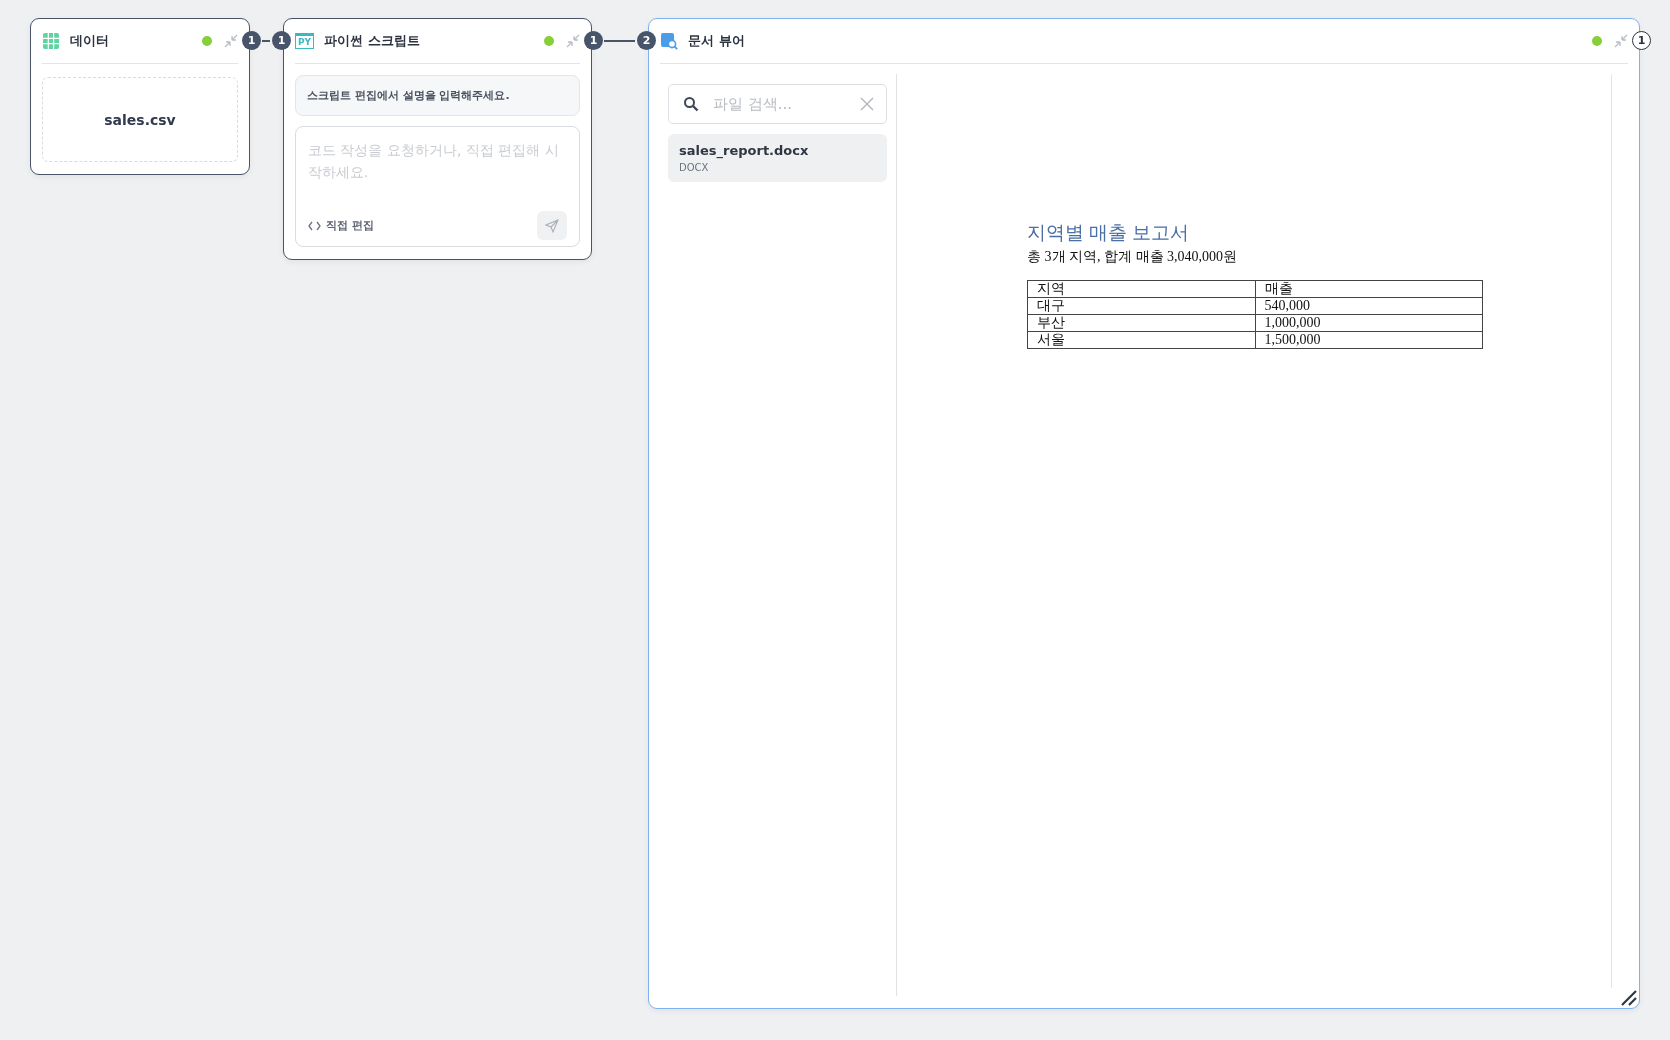  What do you see at coordinates (51, 41) in the screenshot?
I see `table-icon` at bounding box center [51, 41].